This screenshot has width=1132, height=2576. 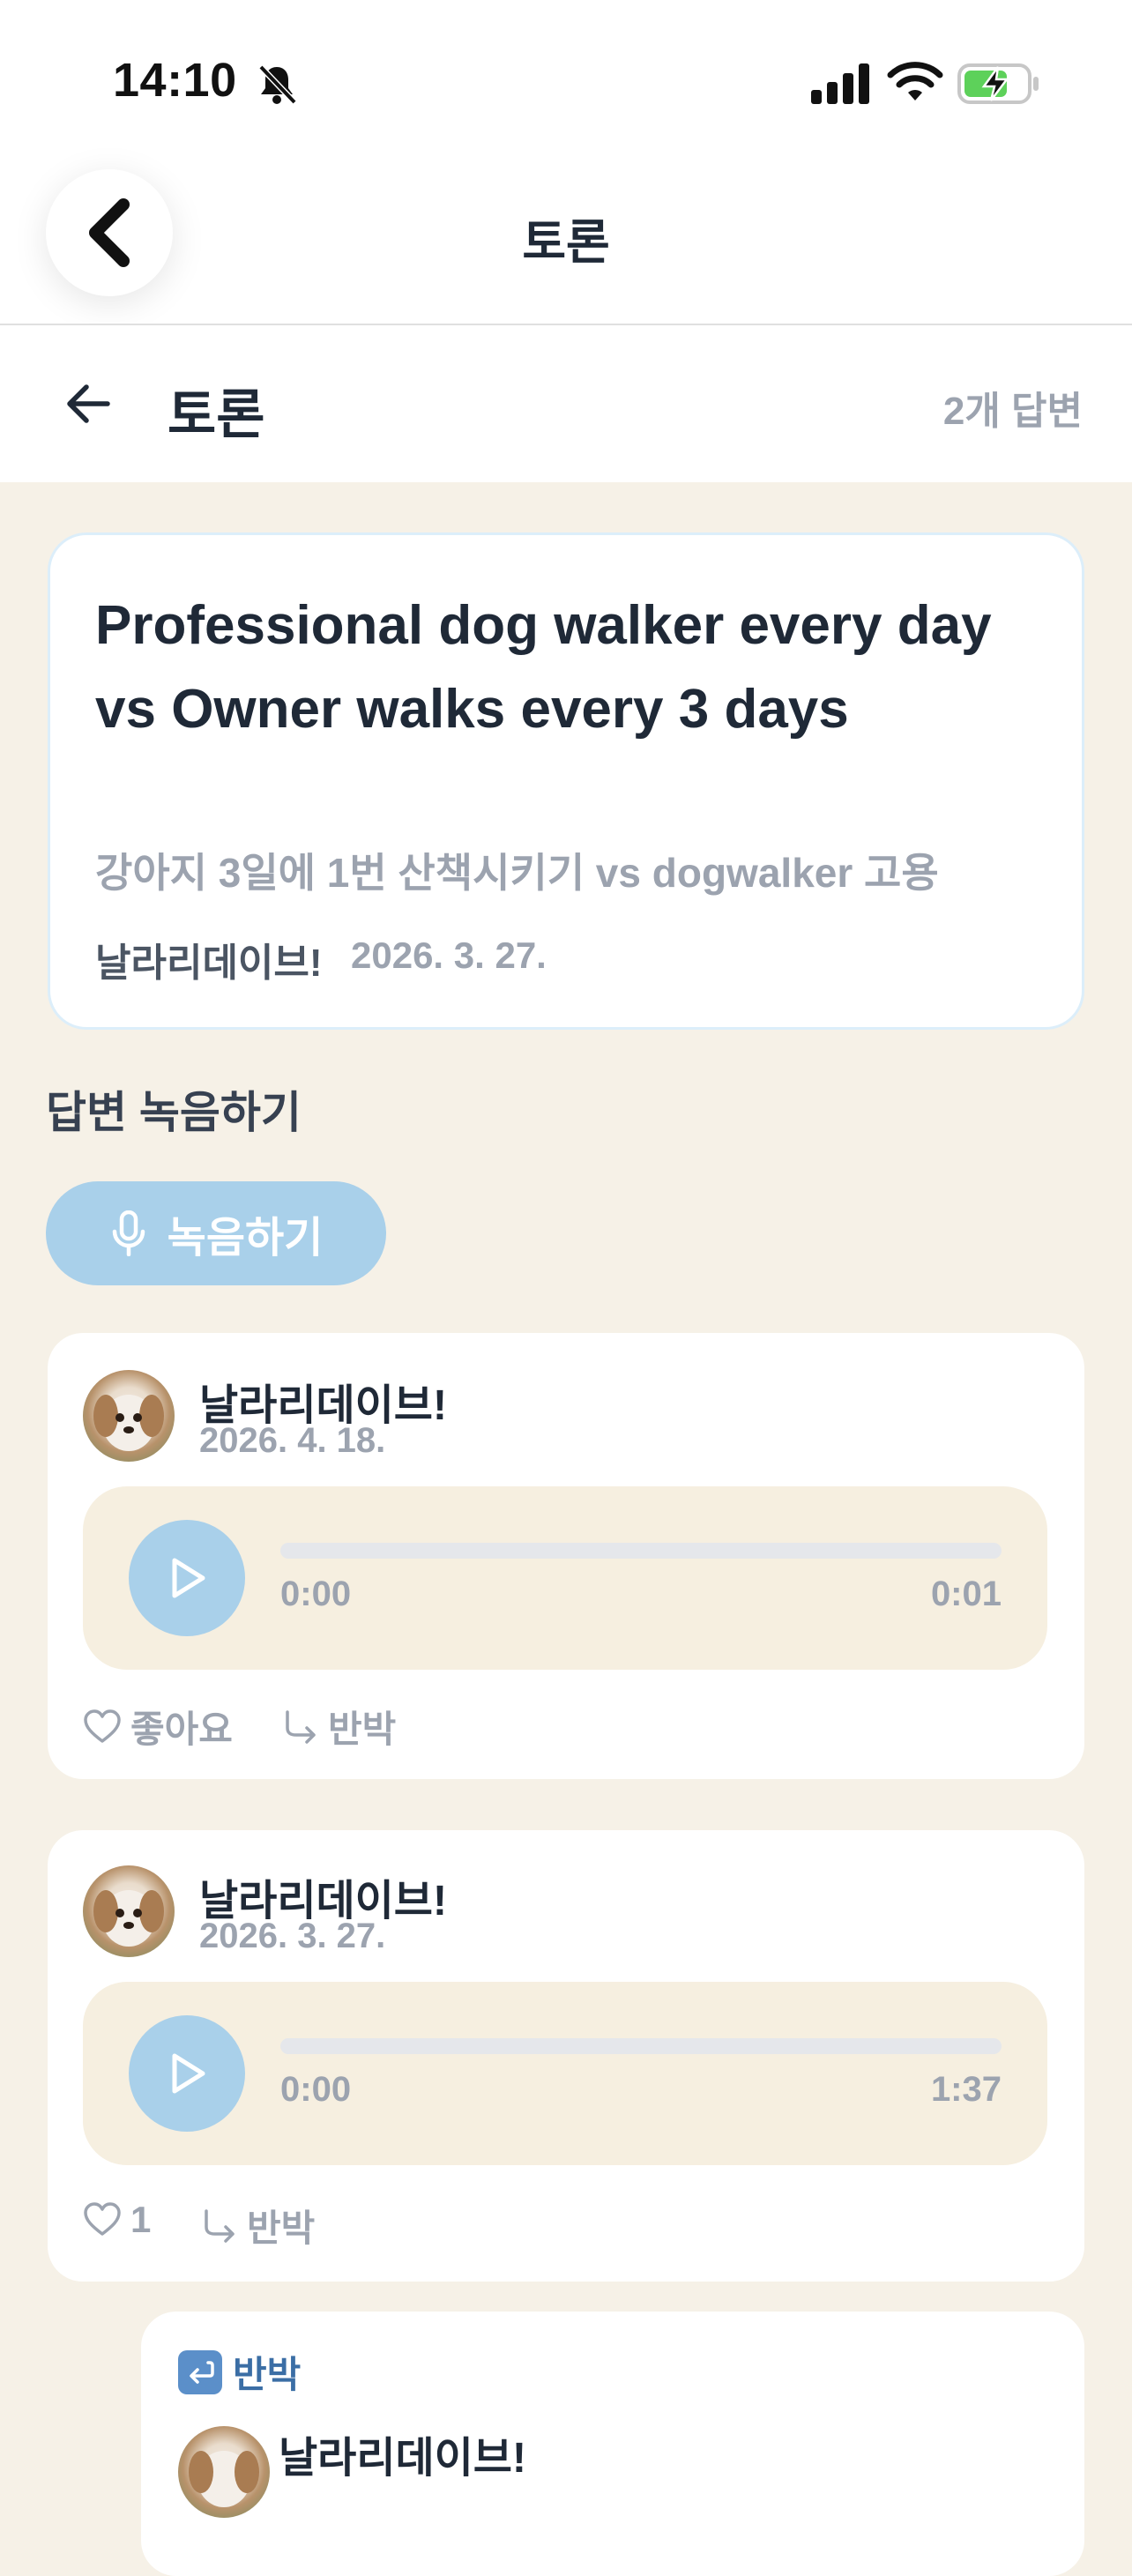 I want to click on record-button-label: 녹음하기, so click(x=246, y=1238).